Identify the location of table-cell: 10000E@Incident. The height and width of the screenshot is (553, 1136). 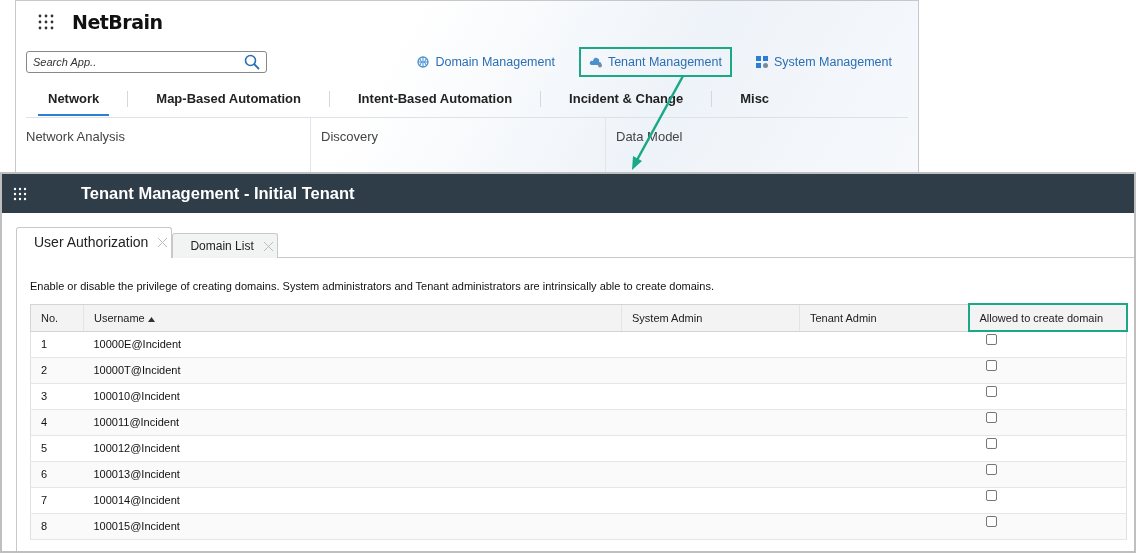
(352, 344).